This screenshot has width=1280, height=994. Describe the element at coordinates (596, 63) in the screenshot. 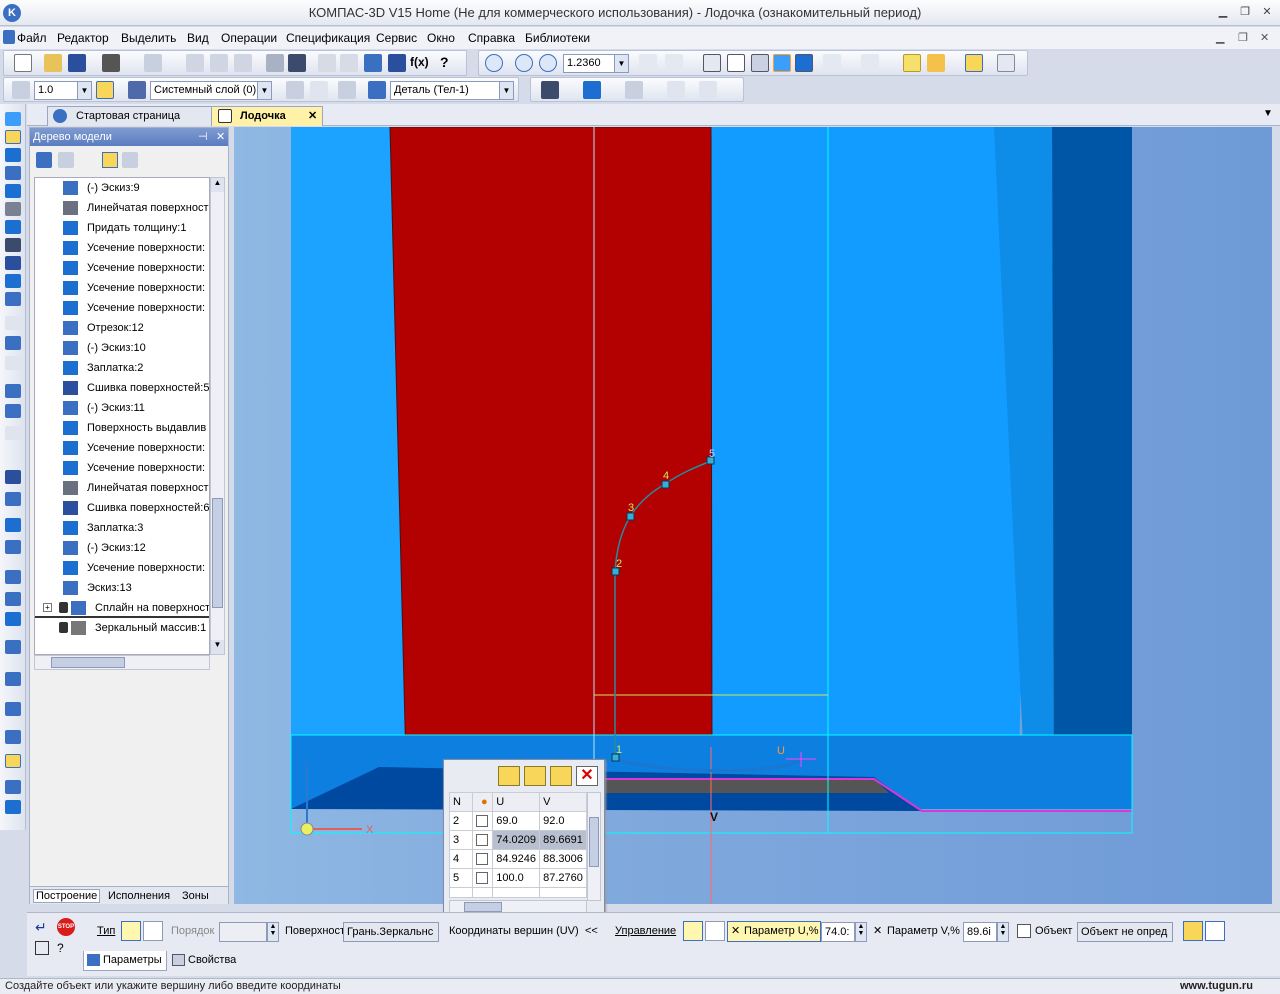

I see `zoom-combo: 1.2360 ▼` at that location.